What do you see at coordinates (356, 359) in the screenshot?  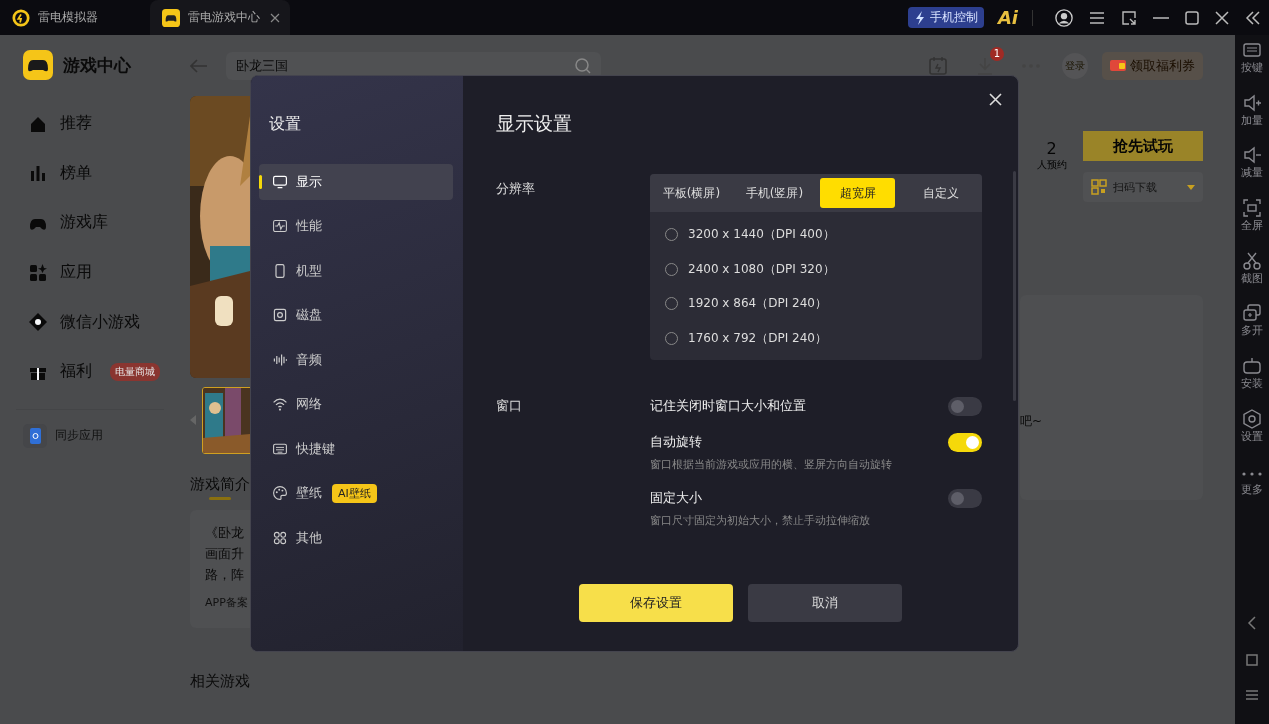 I see `settings-menu-item: 音频` at bounding box center [356, 359].